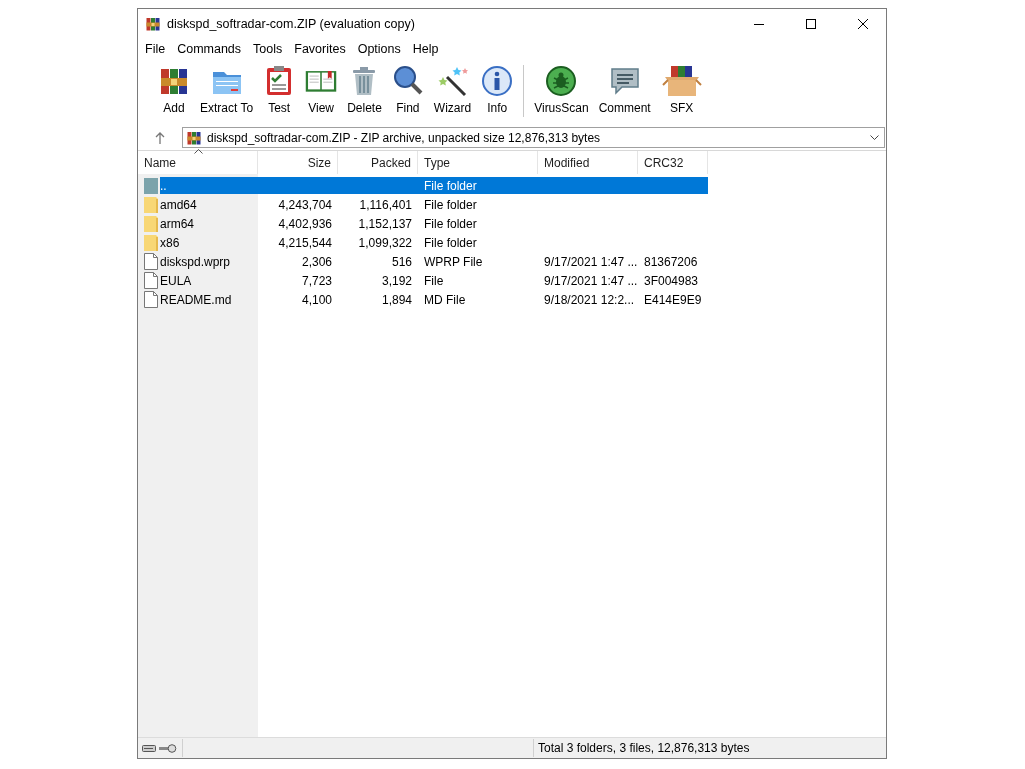 This screenshot has height=769, width=1025. What do you see at coordinates (321, 90) in the screenshot?
I see `toolbar-button: View` at bounding box center [321, 90].